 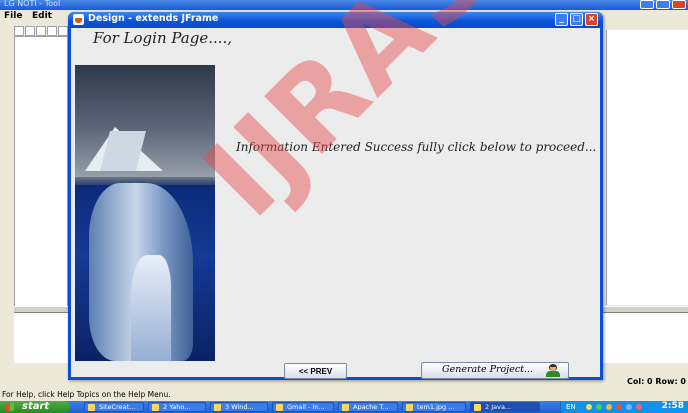 I want to click on login-page-heading: For Login Page....,, so click(x=163, y=38).